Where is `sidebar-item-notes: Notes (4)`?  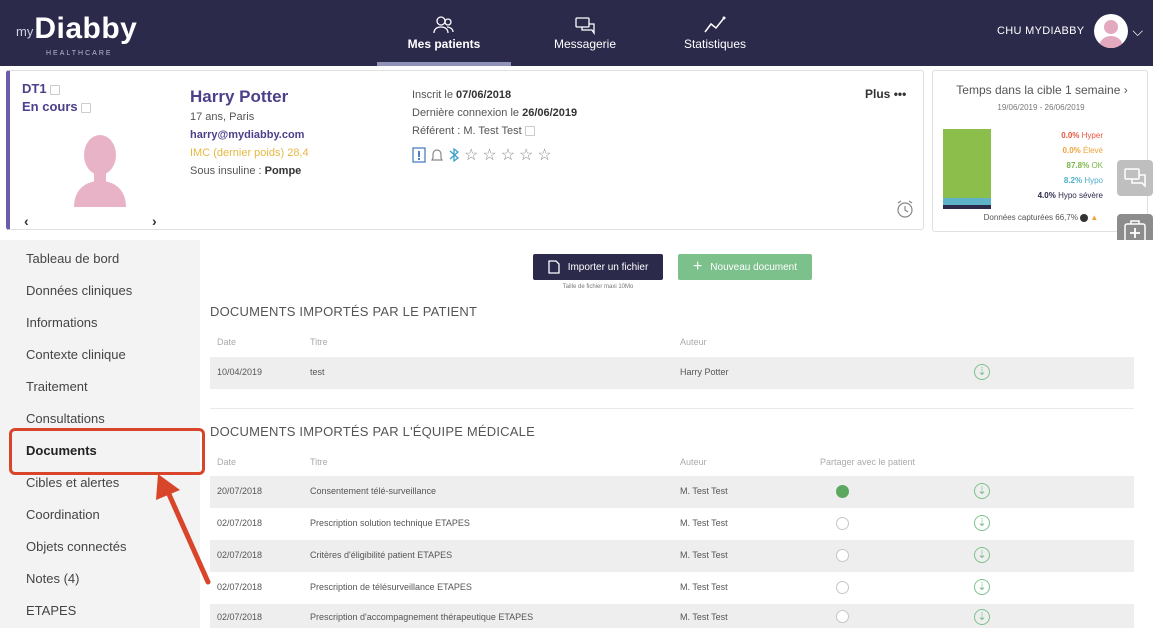 sidebar-item-notes: Notes (4) is located at coordinates (52, 578).